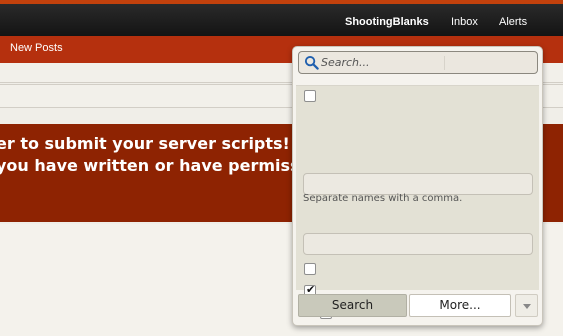 Image resolution: width=563 pixels, height=336 pixels. Describe the element at coordinates (513, 22) in the screenshot. I see `alerts-link: Alerts` at that location.